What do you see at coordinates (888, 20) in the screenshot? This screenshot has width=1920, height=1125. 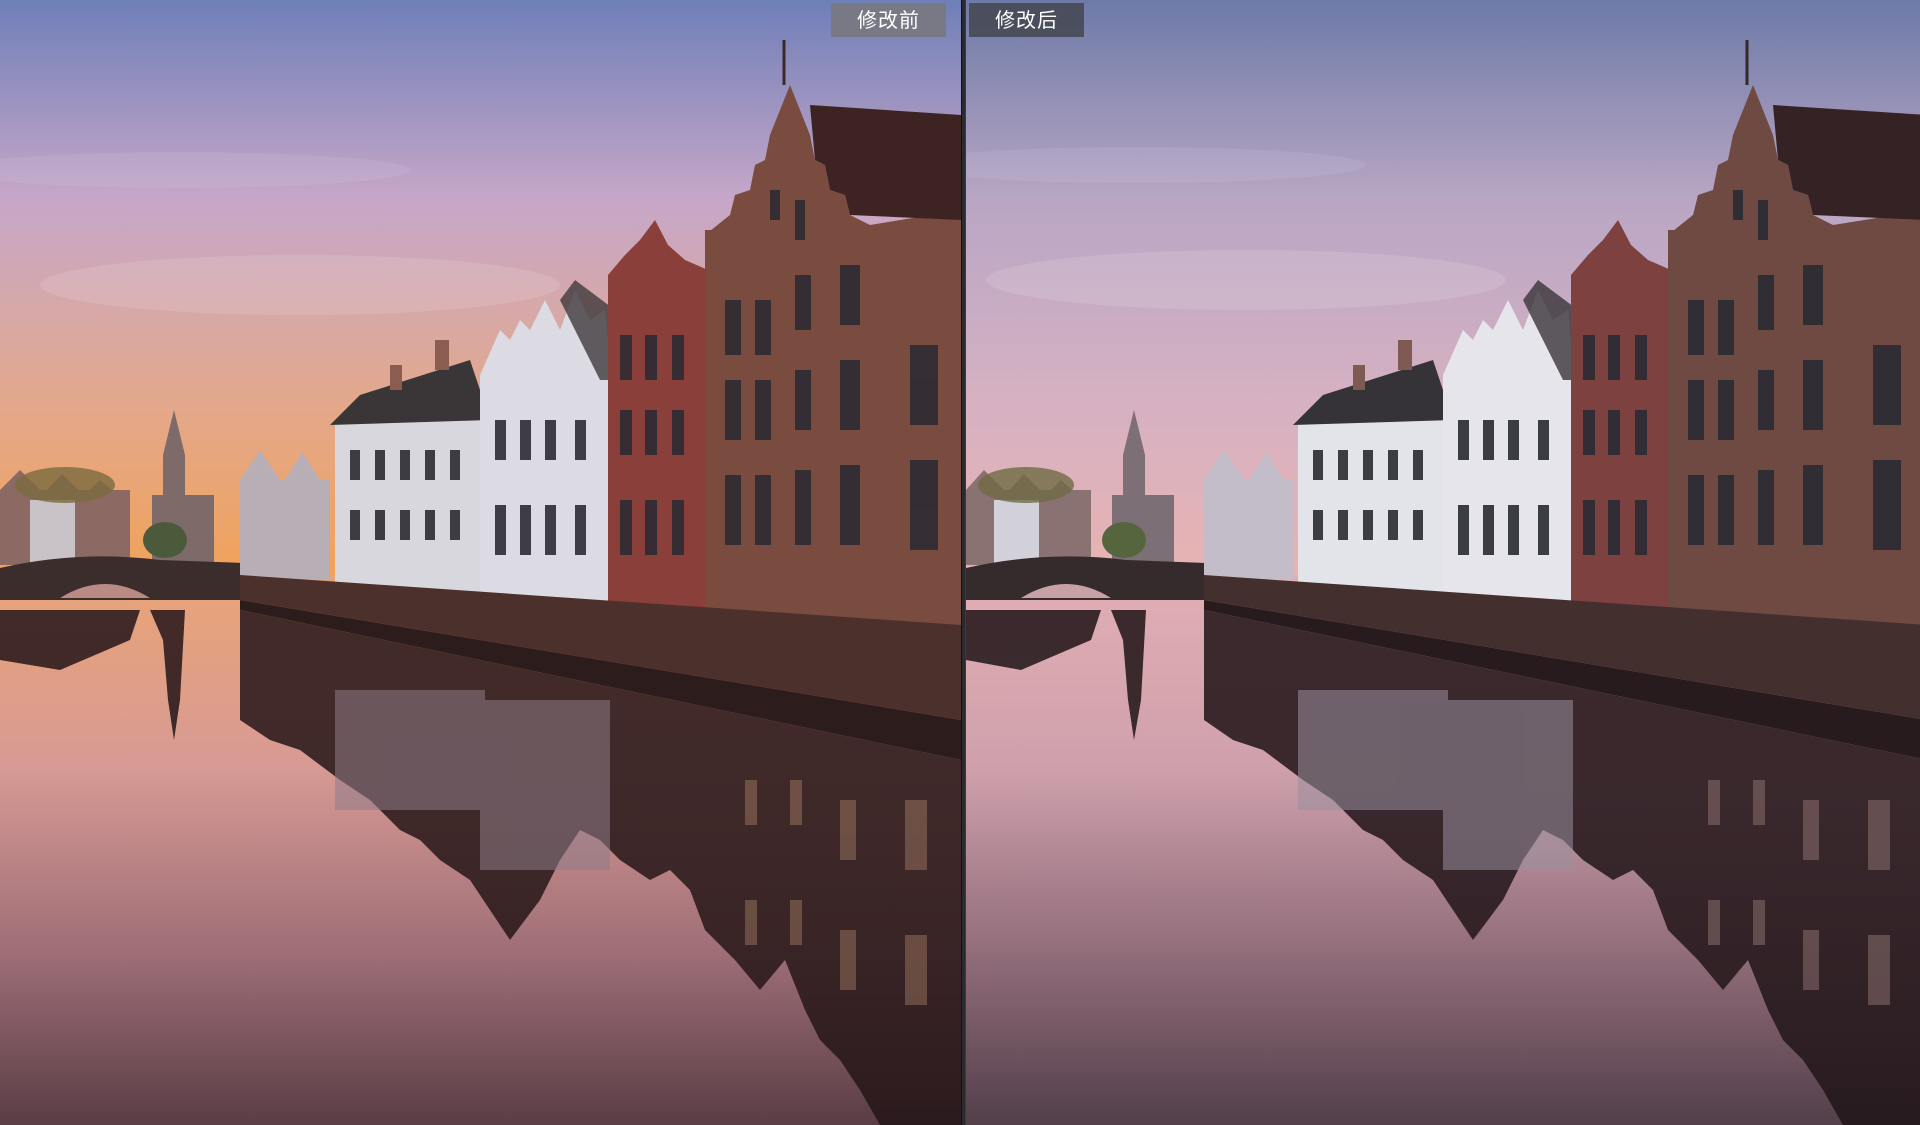 I see `before-label: 修改前` at bounding box center [888, 20].